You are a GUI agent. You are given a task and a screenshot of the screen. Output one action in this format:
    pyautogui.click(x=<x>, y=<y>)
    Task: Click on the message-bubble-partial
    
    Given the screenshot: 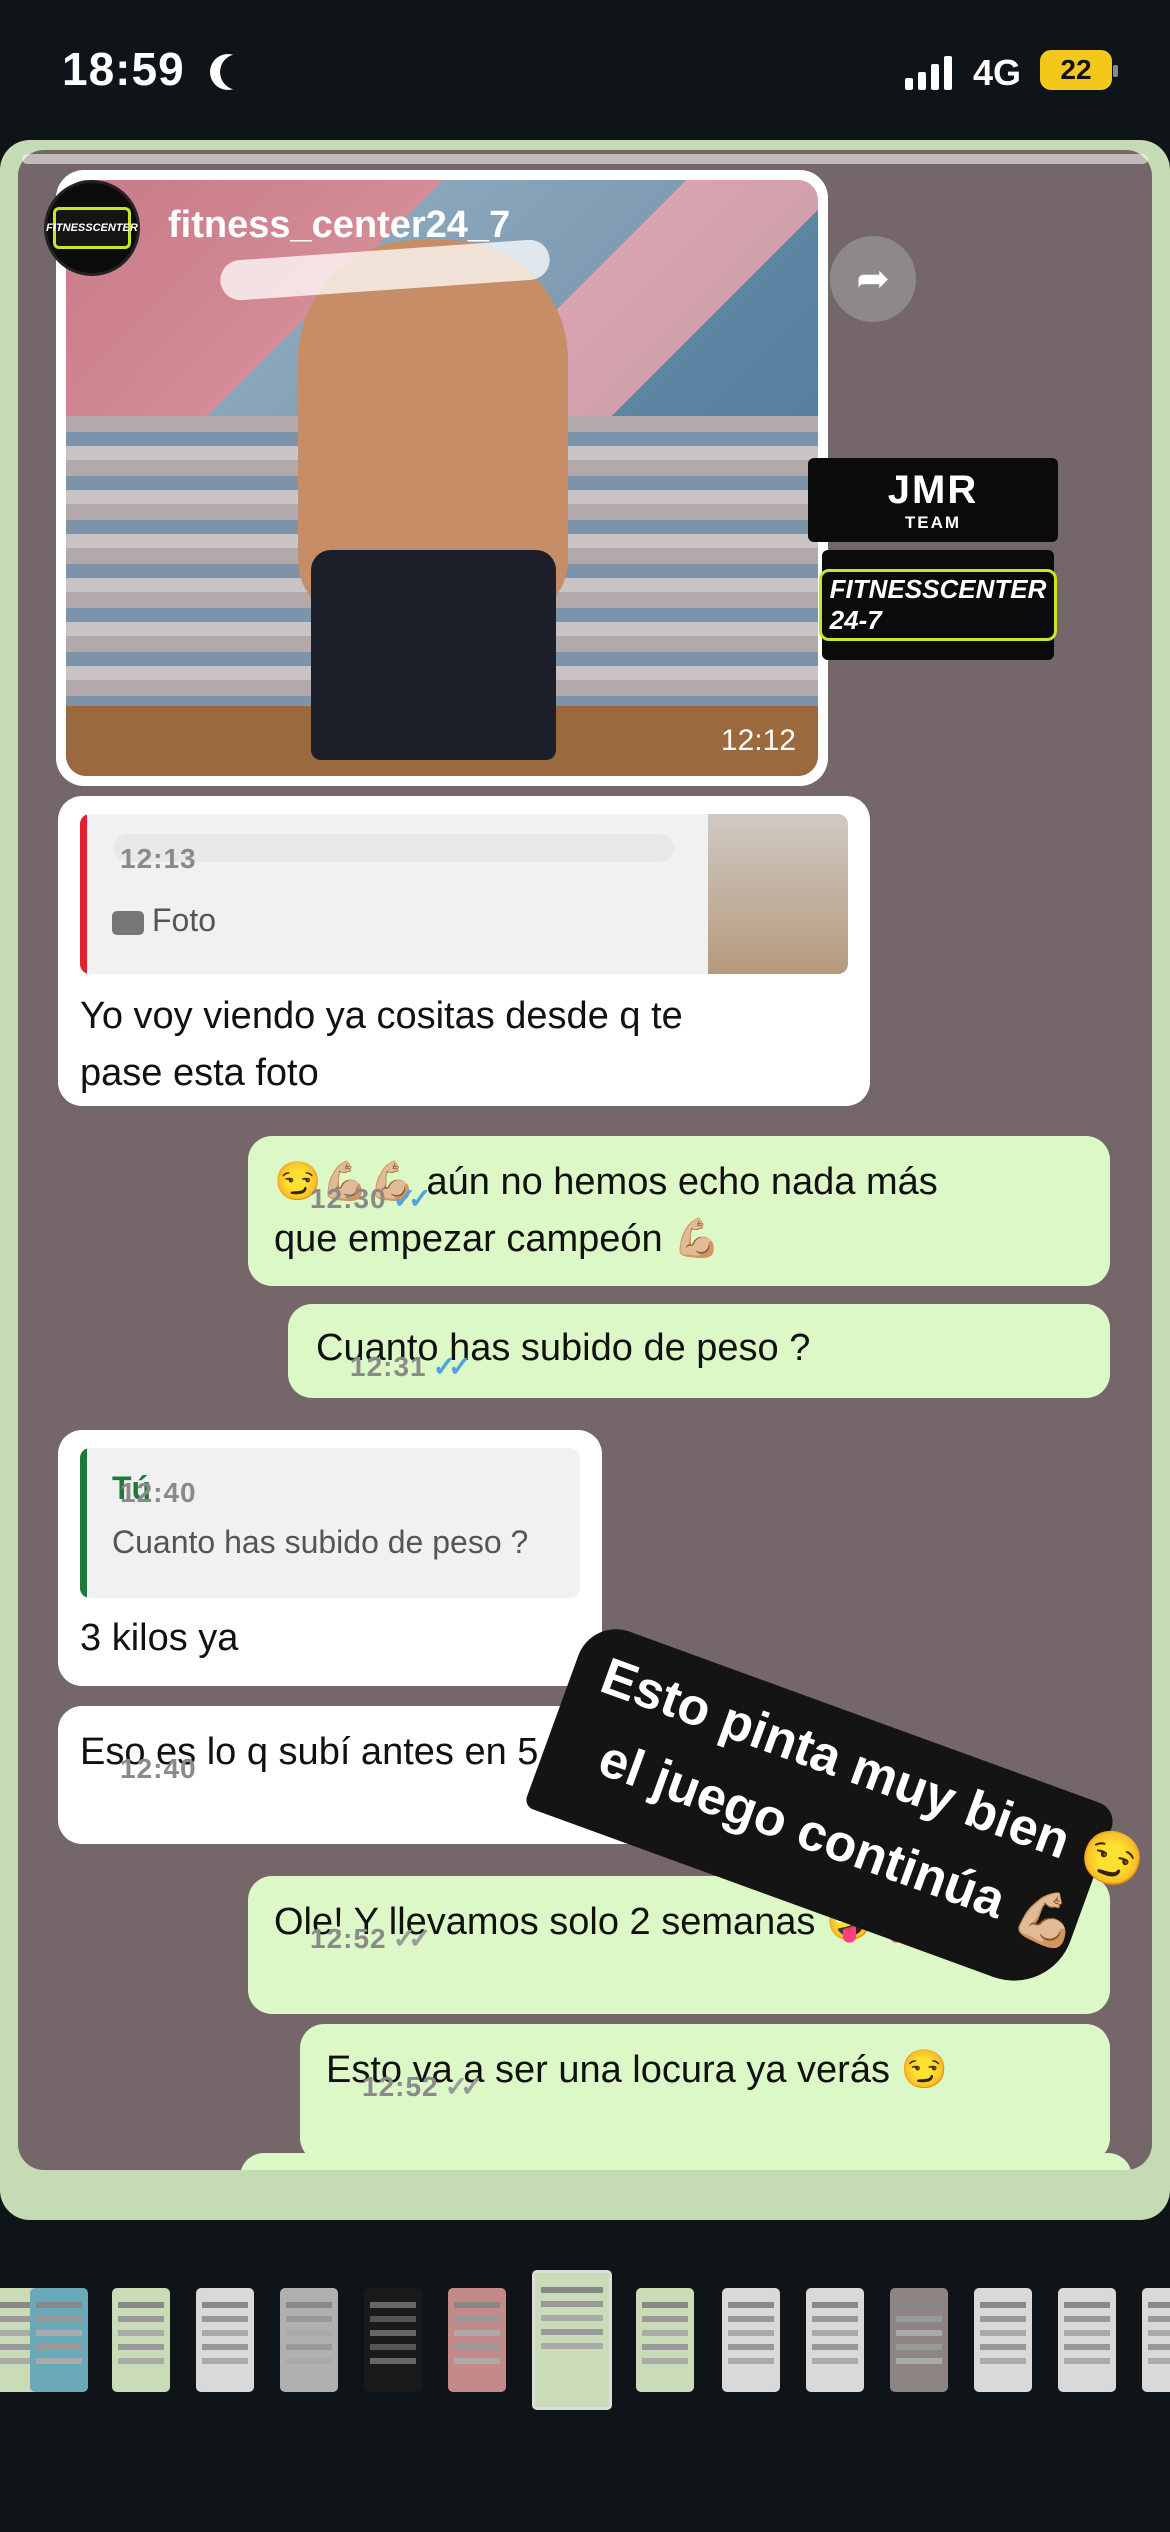 What is the action you would take?
    pyautogui.click(x=686, y=2161)
    